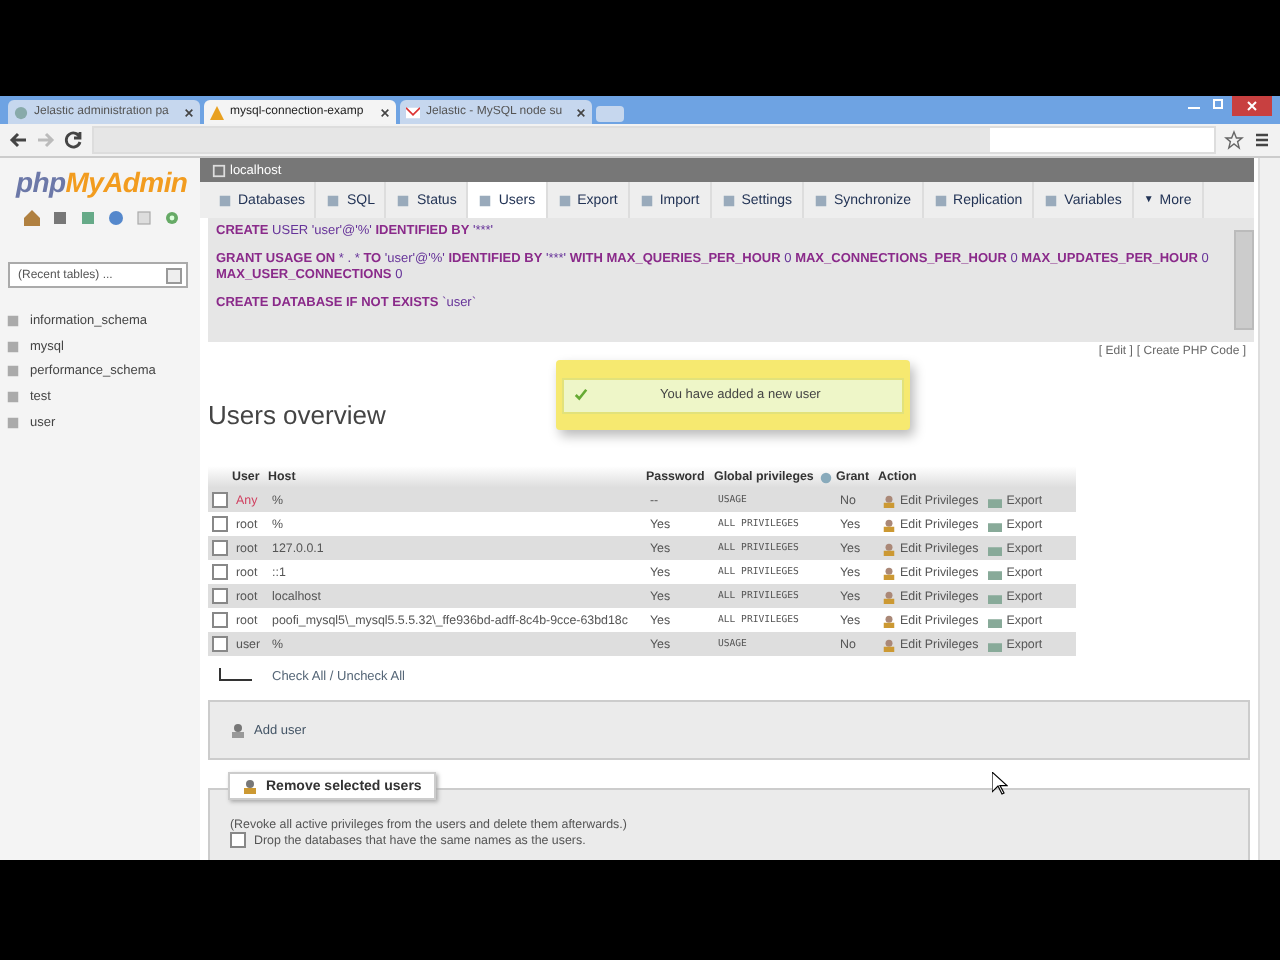 Image resolution: width=1280 pixels, height=960 pixels. I want to click on sail-icon, so click(217, 112).